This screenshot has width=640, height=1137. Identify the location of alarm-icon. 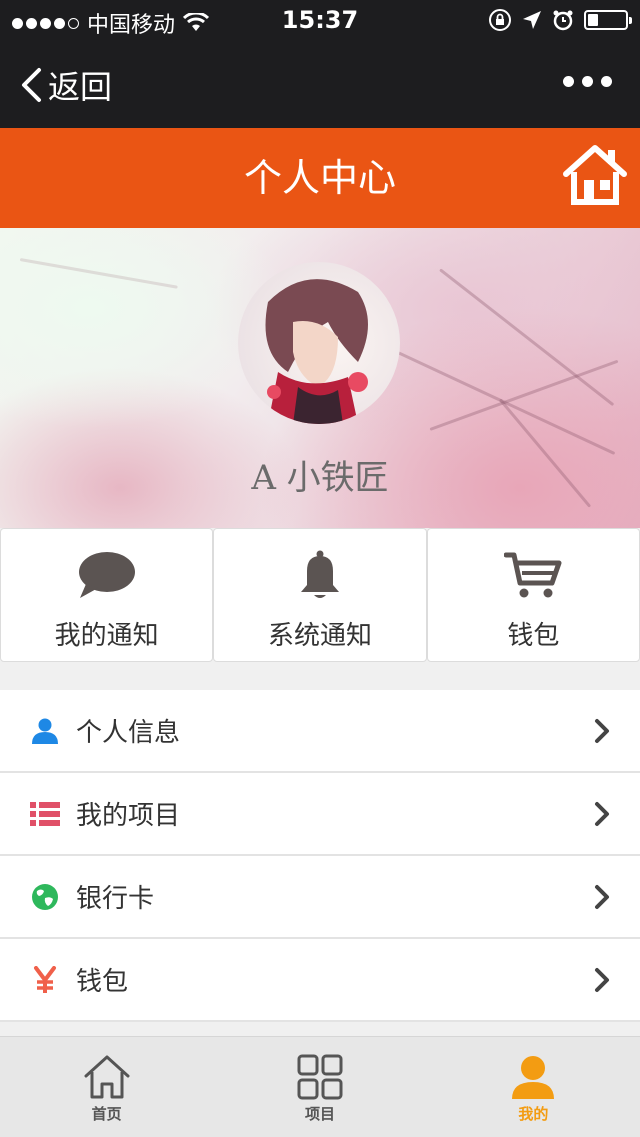
(563, 20).